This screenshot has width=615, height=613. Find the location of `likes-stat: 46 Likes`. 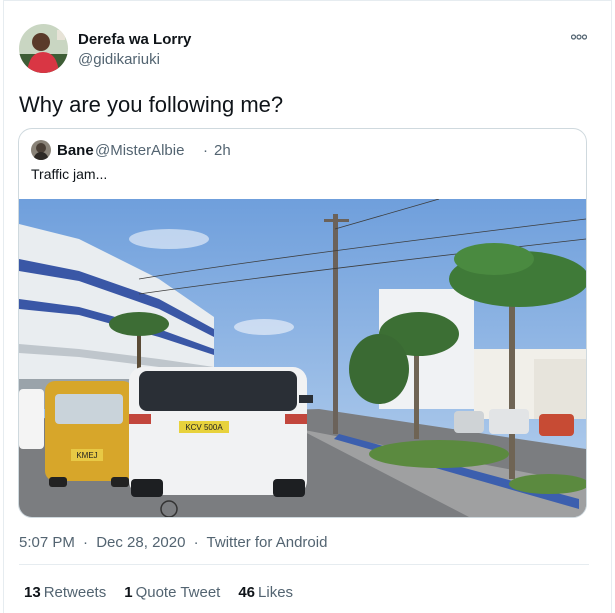

likes-stat: 46 Likes is located at coordinates (265, 592).